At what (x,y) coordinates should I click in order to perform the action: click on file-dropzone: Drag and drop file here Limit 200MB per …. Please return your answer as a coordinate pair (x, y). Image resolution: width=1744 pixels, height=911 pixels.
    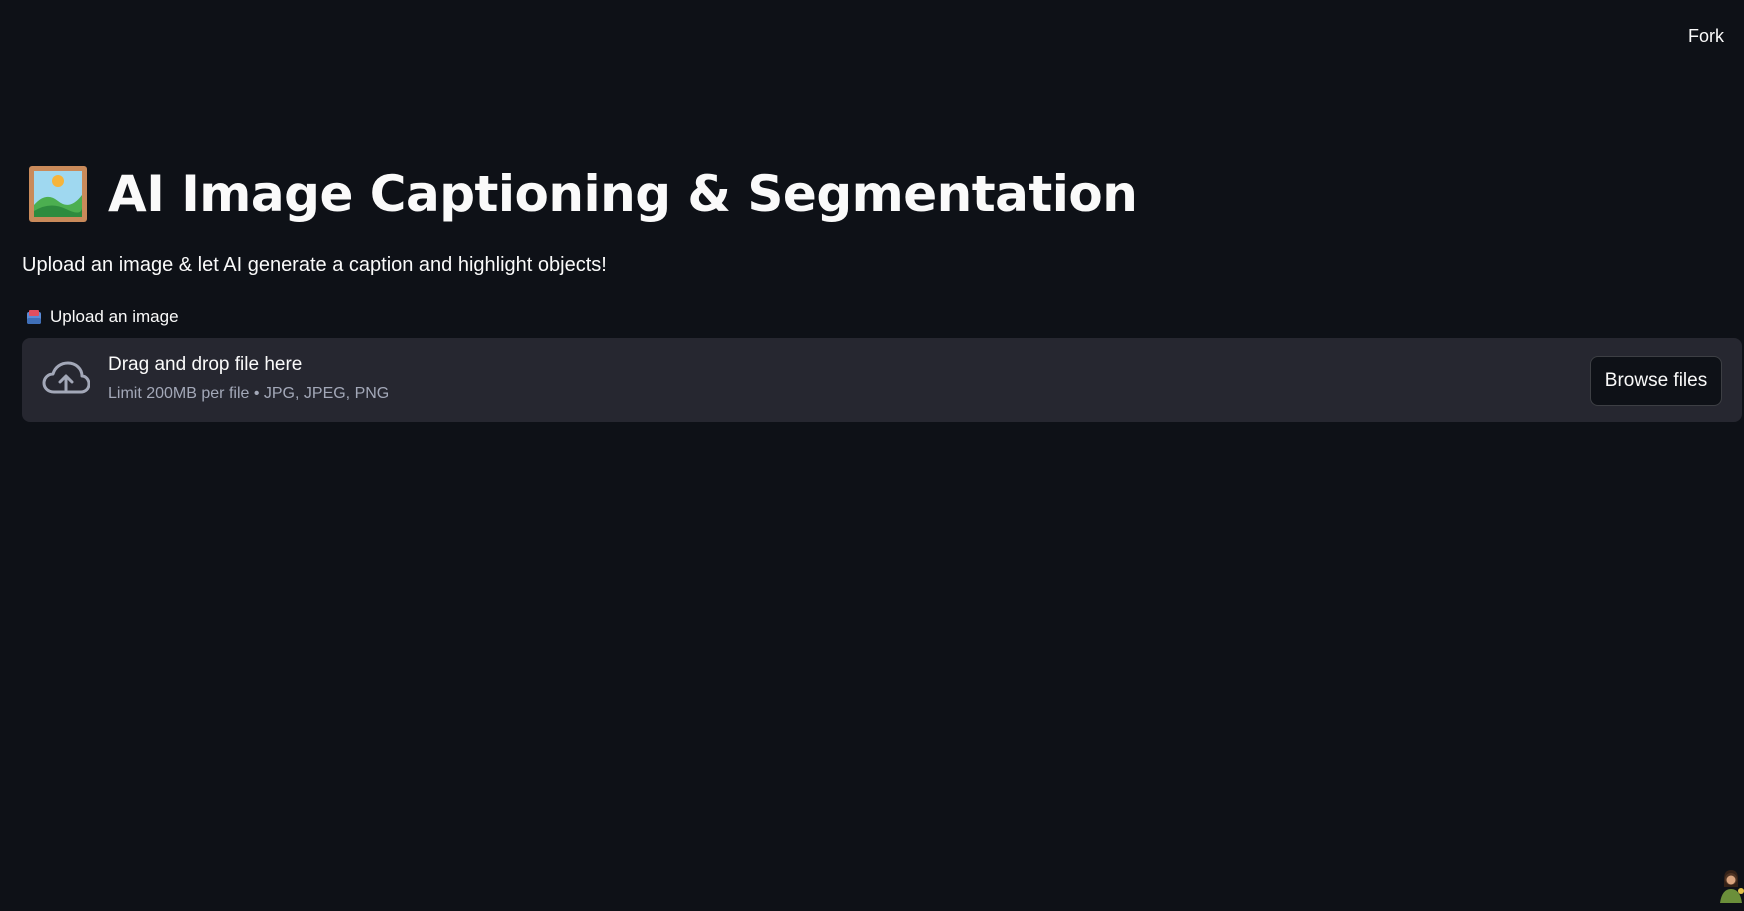
    Looking at the image, I should click on (882, 380).